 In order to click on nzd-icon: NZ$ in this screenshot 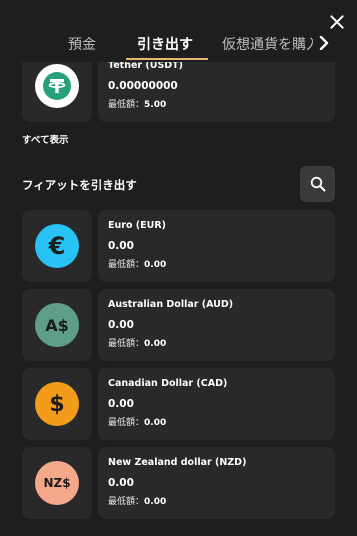, I will do `click(57, 483)`.